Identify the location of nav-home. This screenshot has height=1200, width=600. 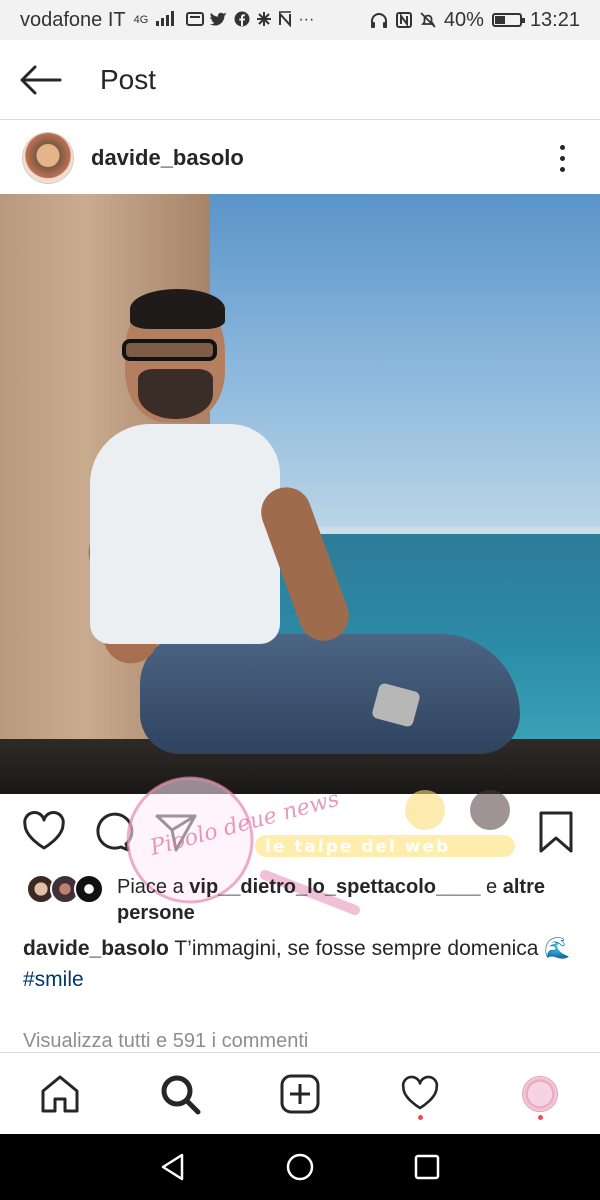
(60, 1094).